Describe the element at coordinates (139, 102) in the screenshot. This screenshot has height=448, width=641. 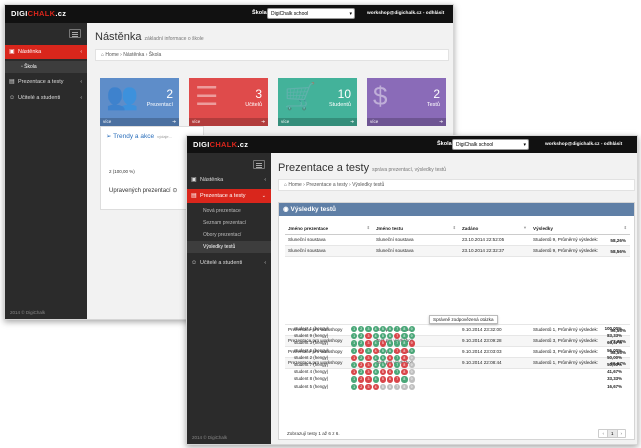
I see `tile-prezentaci: 👥 2 Prezentací více ➔` at that location.